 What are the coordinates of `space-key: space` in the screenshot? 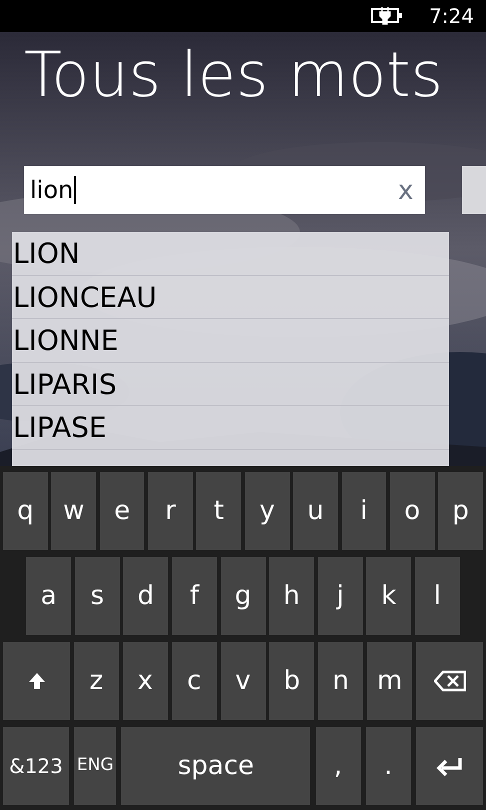 It's located at (215, 766).